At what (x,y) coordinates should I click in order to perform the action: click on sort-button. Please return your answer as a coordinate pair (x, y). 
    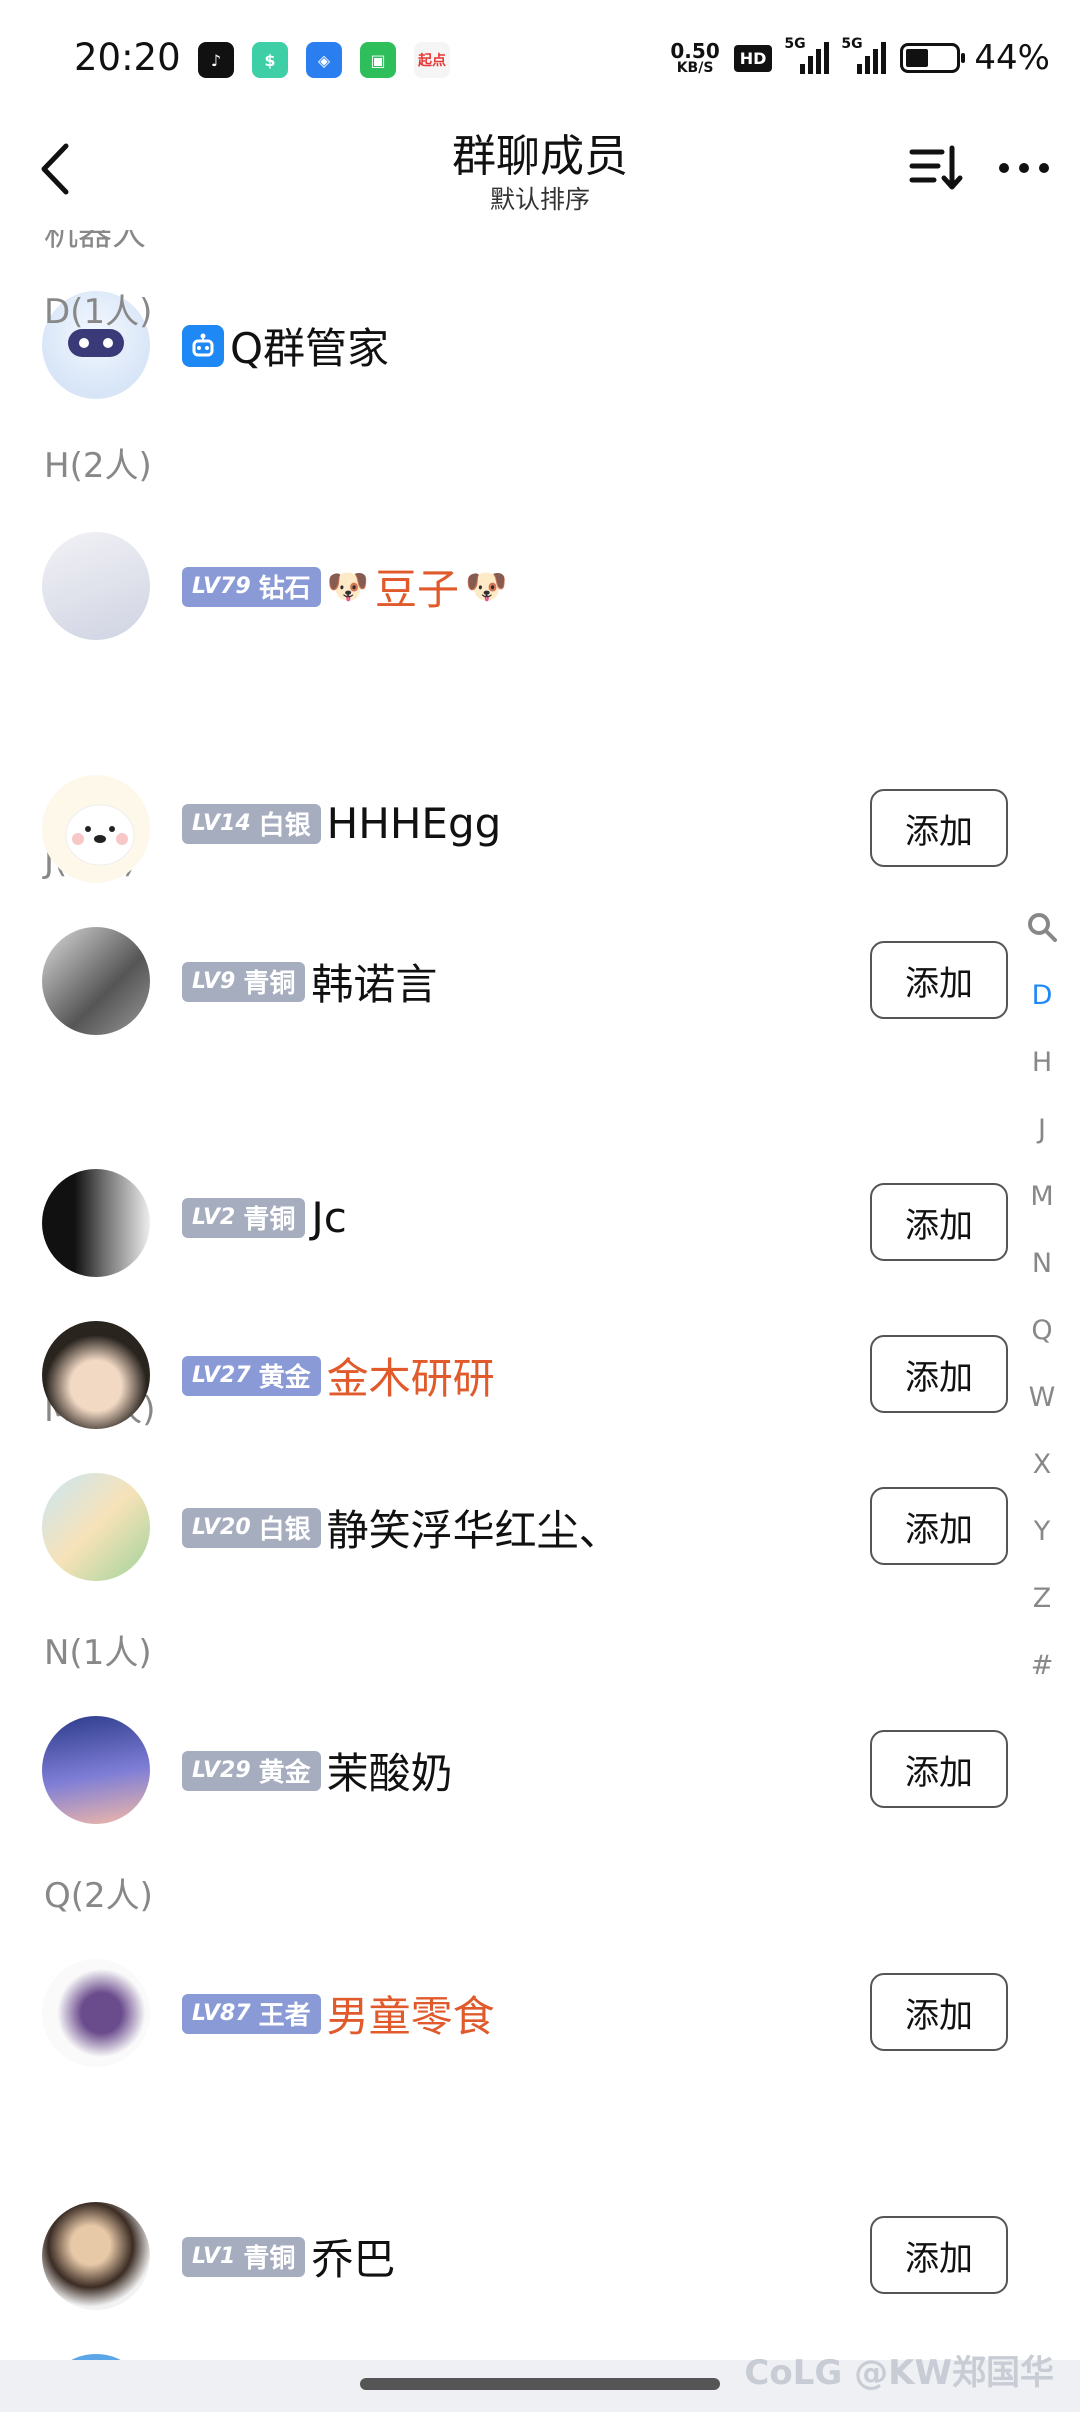
    Looking at the image, I should click on (936, 168).